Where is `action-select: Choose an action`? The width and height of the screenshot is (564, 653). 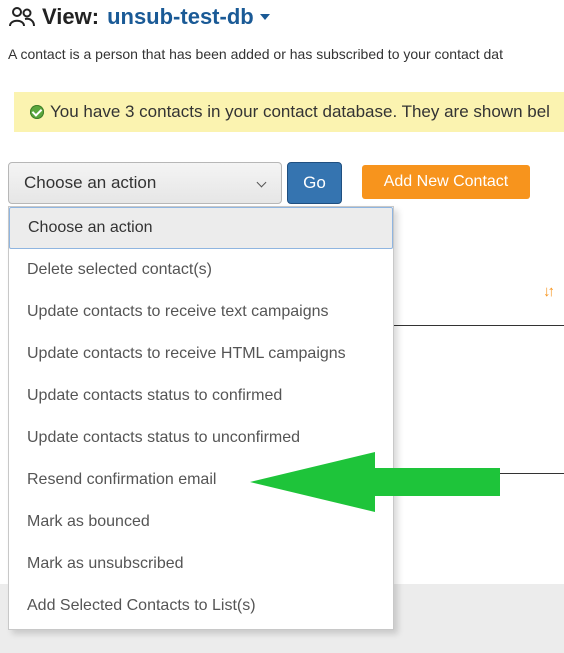 action-select: Choose an action is located at coordinates (145, 183).